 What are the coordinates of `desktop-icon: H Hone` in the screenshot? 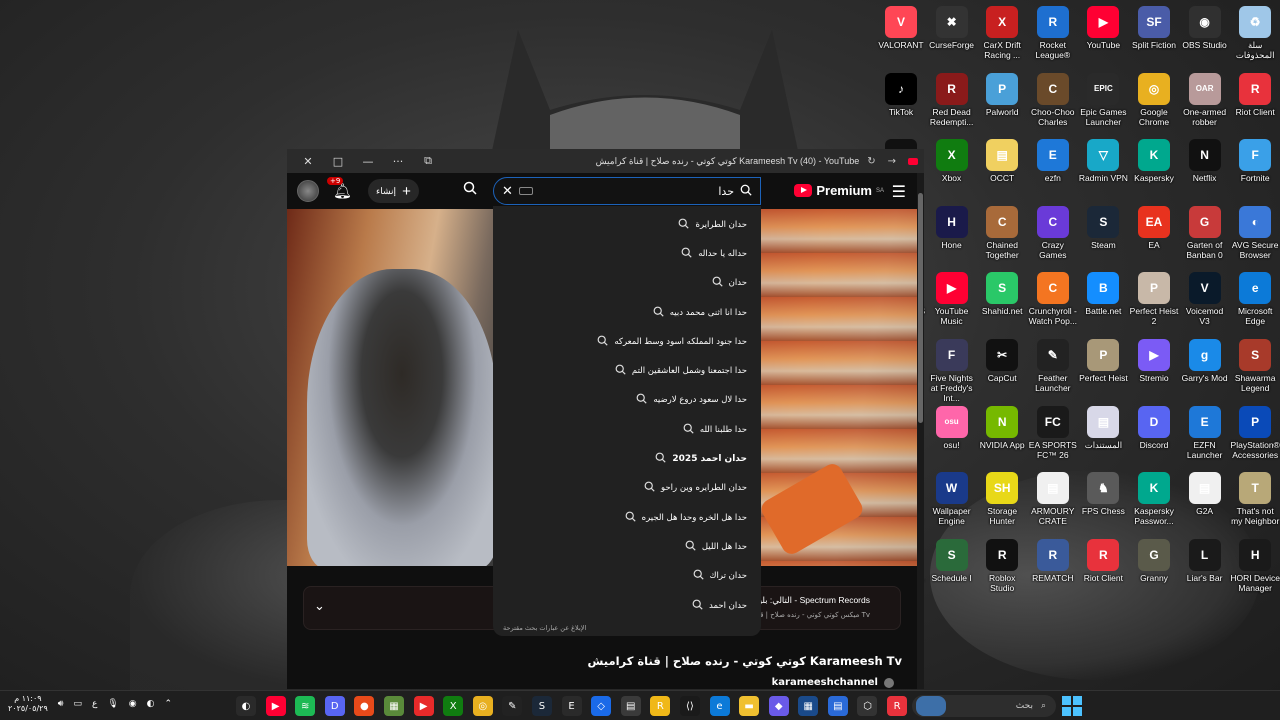 It's located at (952, 226).